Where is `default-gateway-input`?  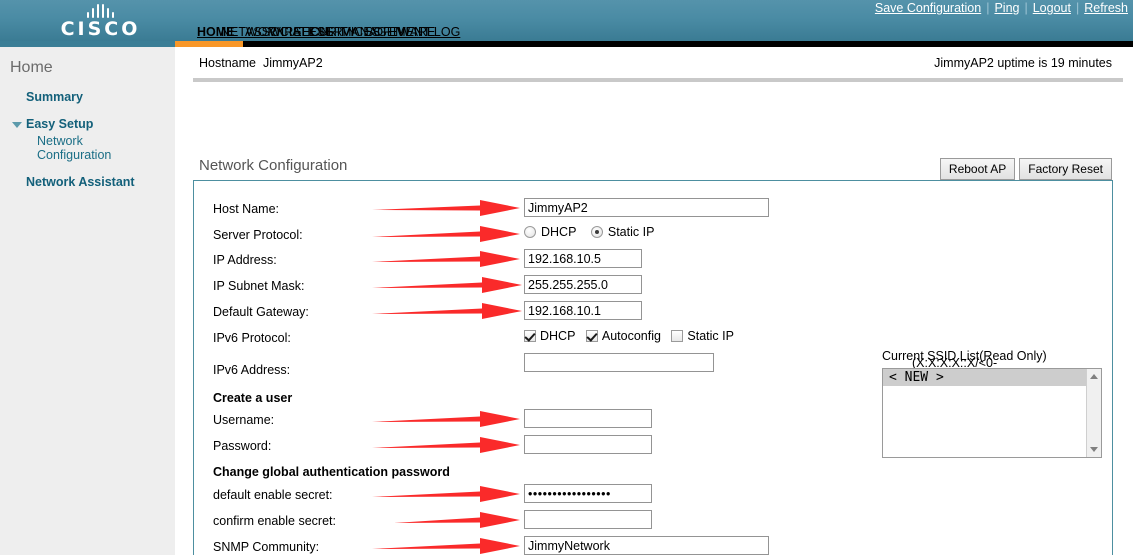
default-gateway-input is located at coordinates (583, 310).